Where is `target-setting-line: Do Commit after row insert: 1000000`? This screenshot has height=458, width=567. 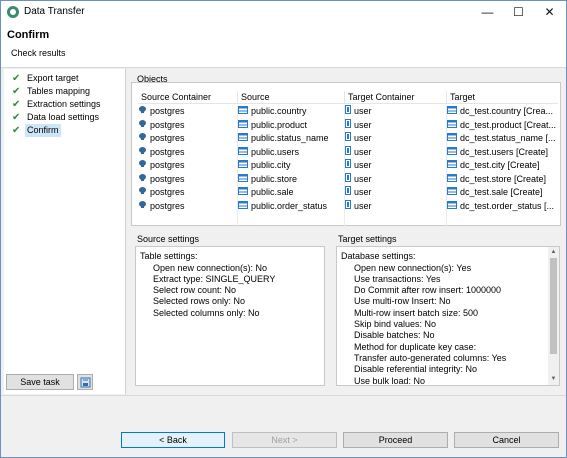
target-setting-line: Do Commit after row insert: 1000000 is located at coordinates (428, 290).